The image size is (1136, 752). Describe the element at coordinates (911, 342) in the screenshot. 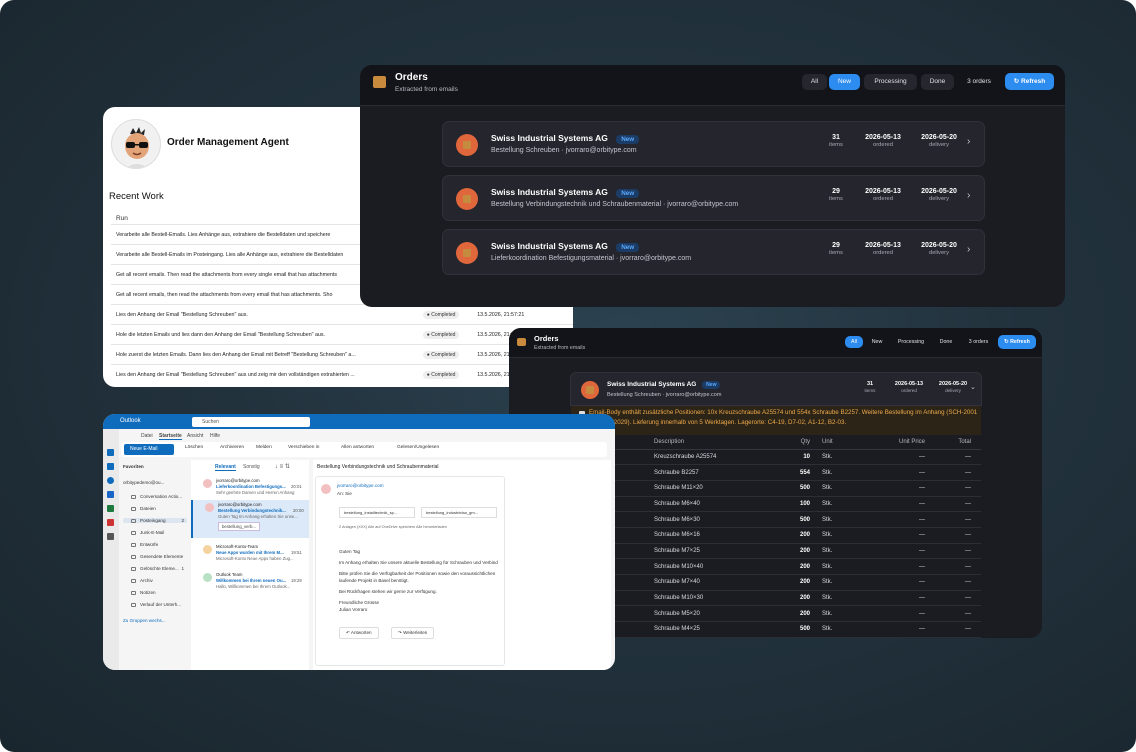

I see `detail-filter-processing: Processing` at that location.